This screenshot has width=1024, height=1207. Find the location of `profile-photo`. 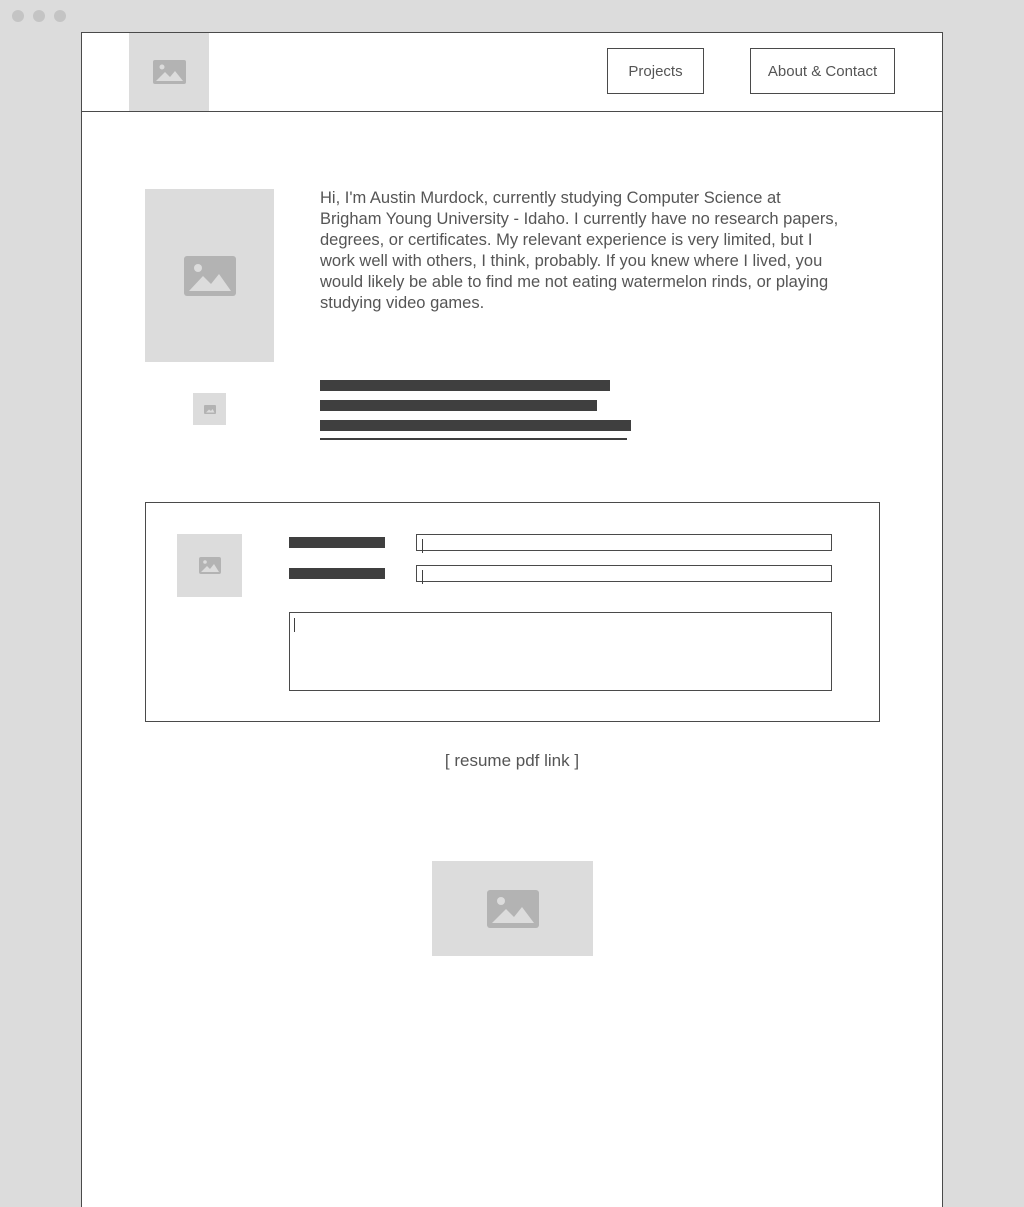

profile-photo is located at coordinates (209, 275).